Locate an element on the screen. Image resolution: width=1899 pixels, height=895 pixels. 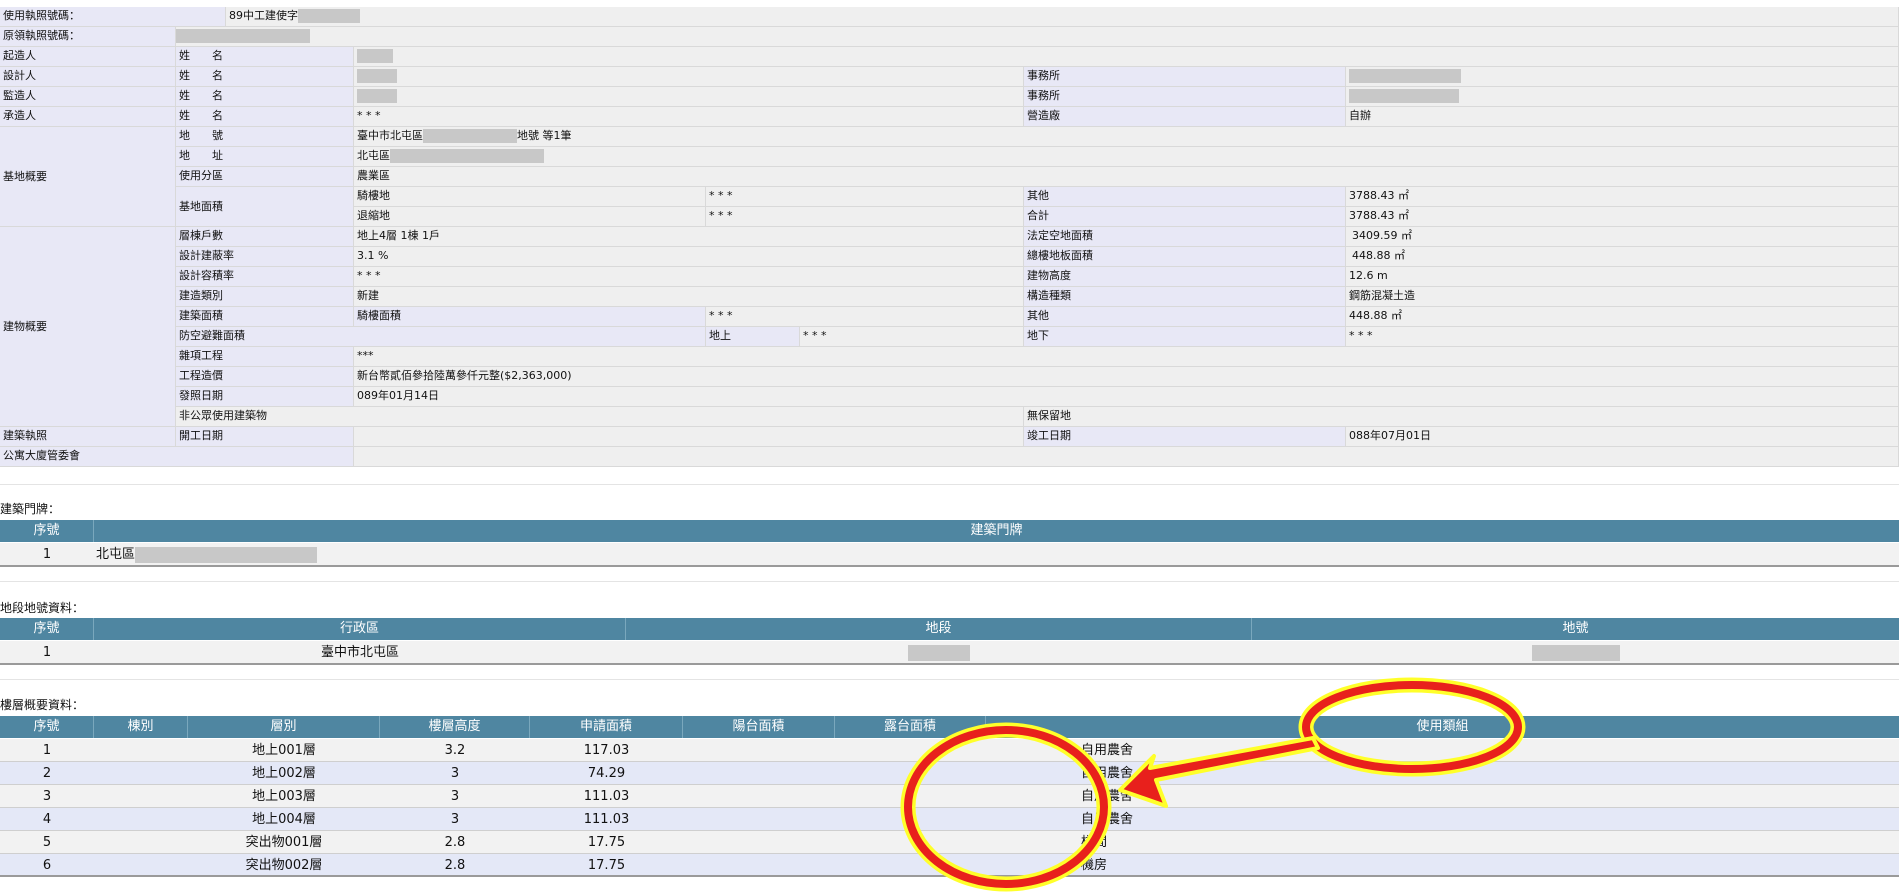
annotation-ellipse-column is located at coordinates (1006, 807).